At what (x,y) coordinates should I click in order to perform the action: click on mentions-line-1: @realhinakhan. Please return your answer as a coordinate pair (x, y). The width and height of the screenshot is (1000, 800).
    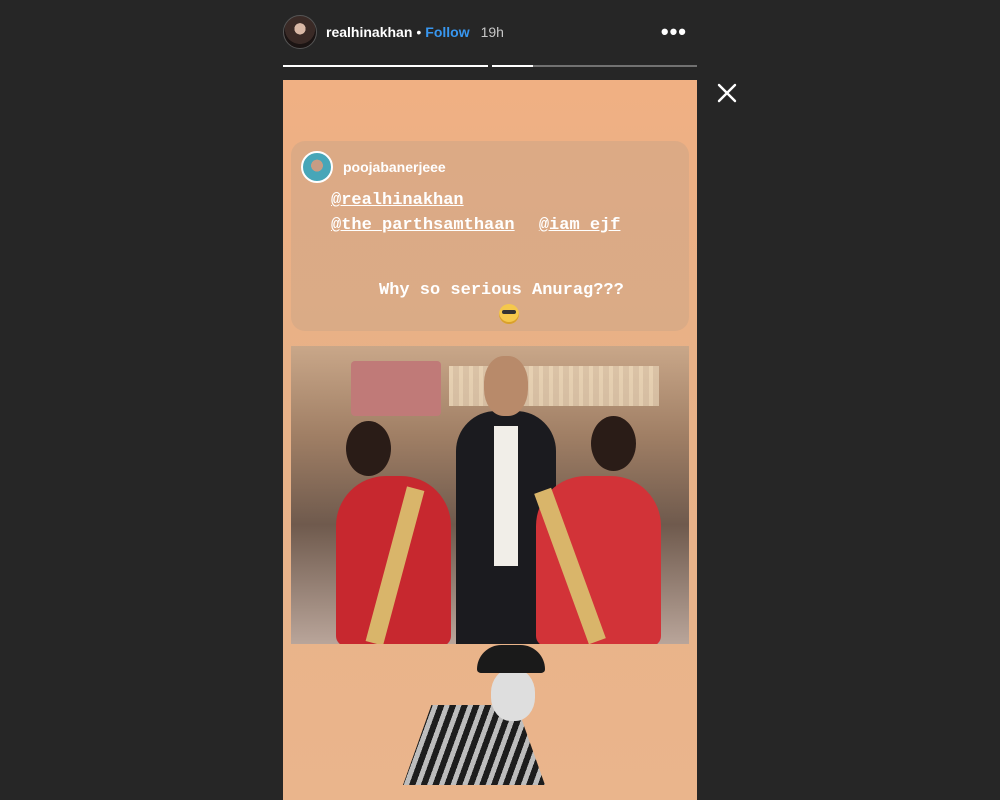
    Looking at the image, I should click on (397, 200).